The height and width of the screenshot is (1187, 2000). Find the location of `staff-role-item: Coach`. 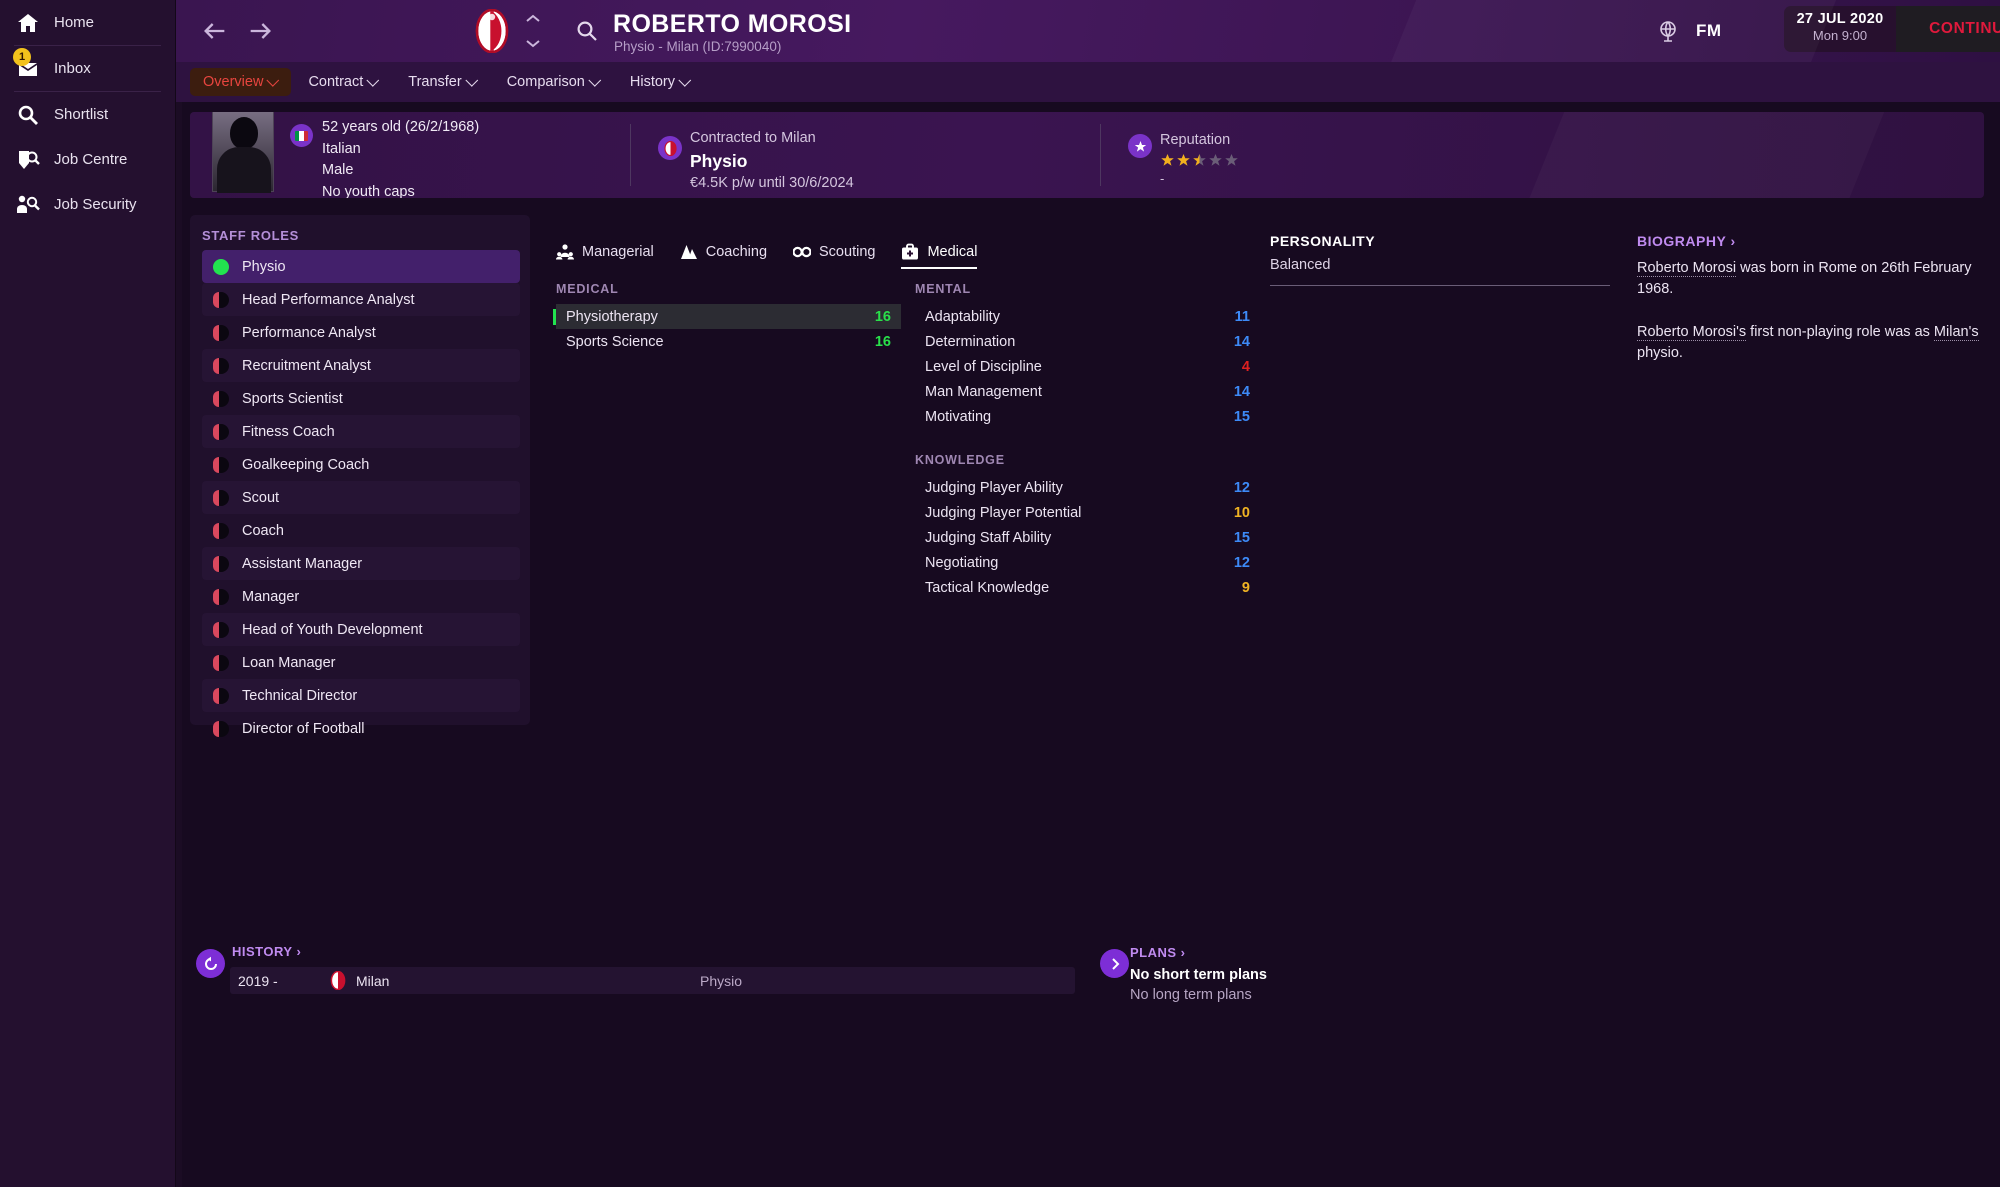

staff-role-item: Coach is located at coordinates (361, 530).